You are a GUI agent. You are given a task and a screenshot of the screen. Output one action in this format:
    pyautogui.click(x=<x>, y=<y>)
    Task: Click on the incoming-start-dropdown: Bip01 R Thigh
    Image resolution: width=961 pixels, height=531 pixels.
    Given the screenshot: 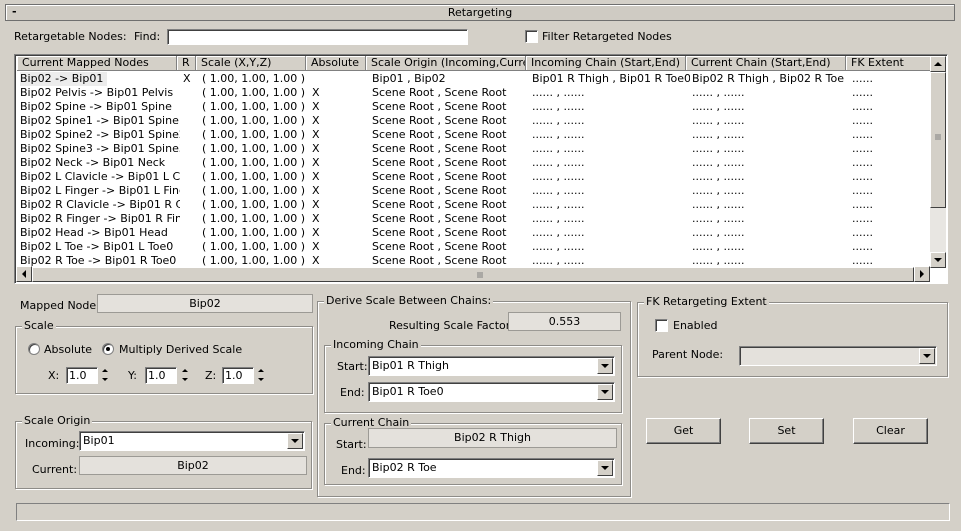 What is the action you would take?
    pyautogui.click(x=491, y=366)
    